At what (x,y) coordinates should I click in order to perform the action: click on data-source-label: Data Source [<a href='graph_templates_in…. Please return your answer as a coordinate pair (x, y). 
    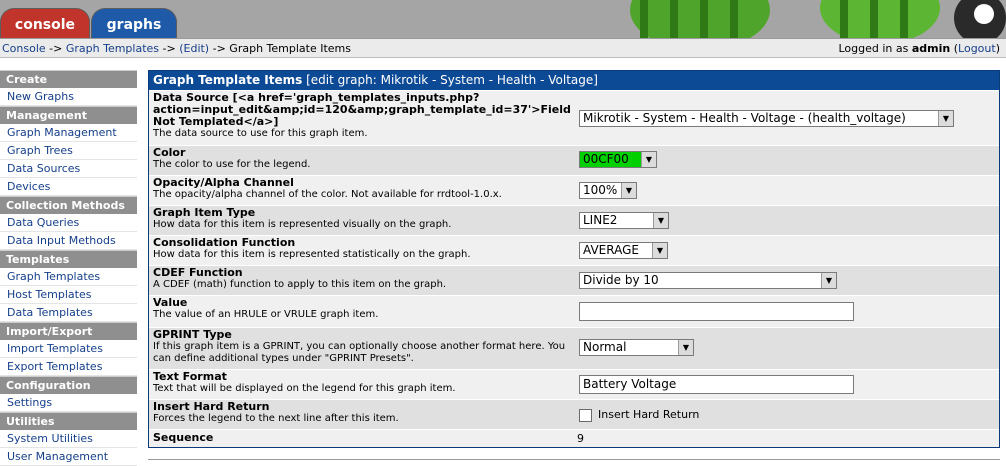
    Looking at the image, I should click on (362, 109).